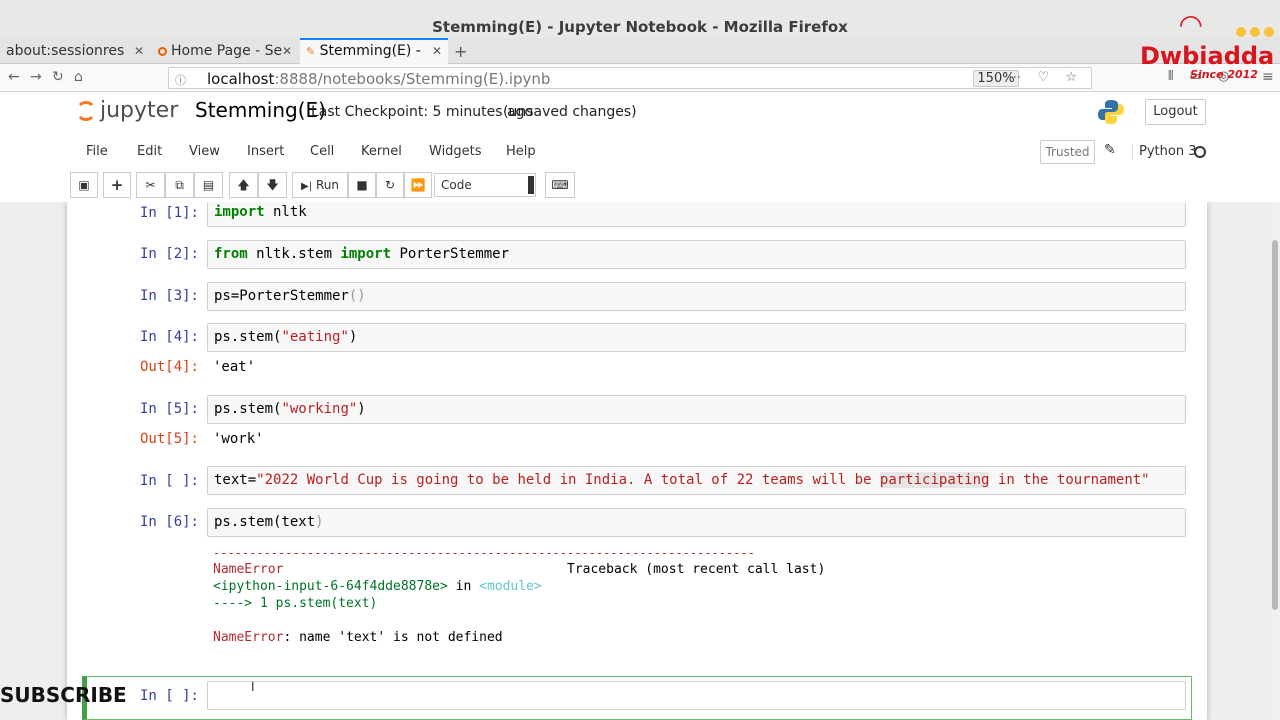  I want to click on copy-button: ⧉, so click(179, 185).